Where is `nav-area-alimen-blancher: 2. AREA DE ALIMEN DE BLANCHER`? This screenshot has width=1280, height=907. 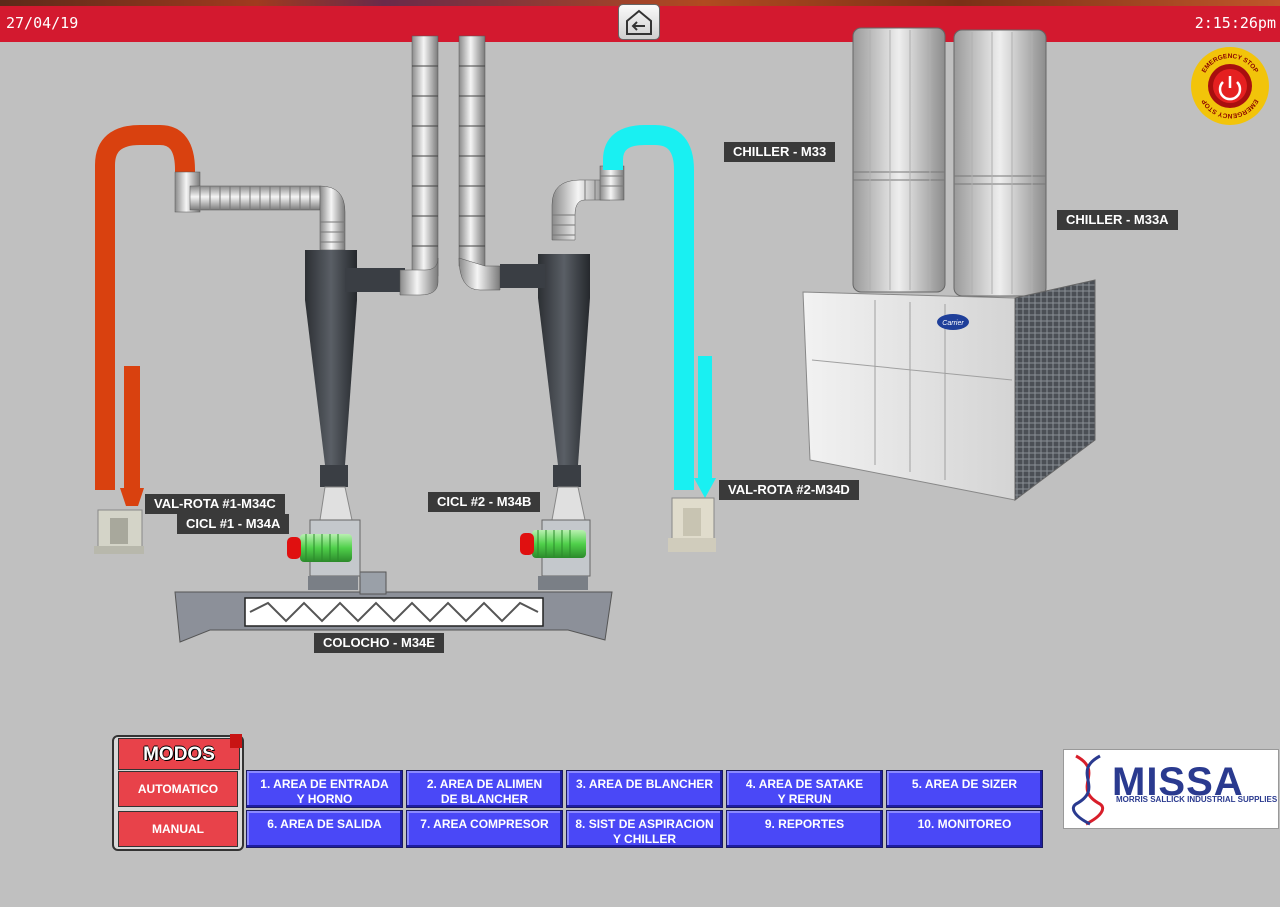 nav-area-alimen-blancher: 2. AREA DE ALIMEN DE BLANCHER is located at coordinates (484, 789).